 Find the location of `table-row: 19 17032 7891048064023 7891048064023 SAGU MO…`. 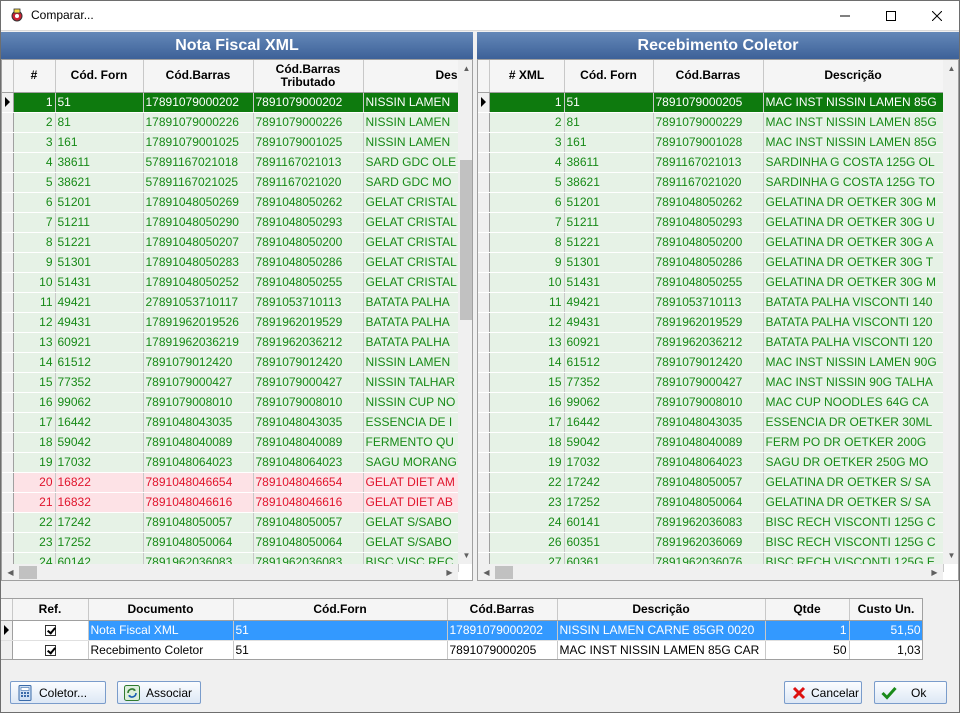

table-row: 19 17032 7891048064023 7891048064023 SAGU MO… is located at coordinates (230, 462).